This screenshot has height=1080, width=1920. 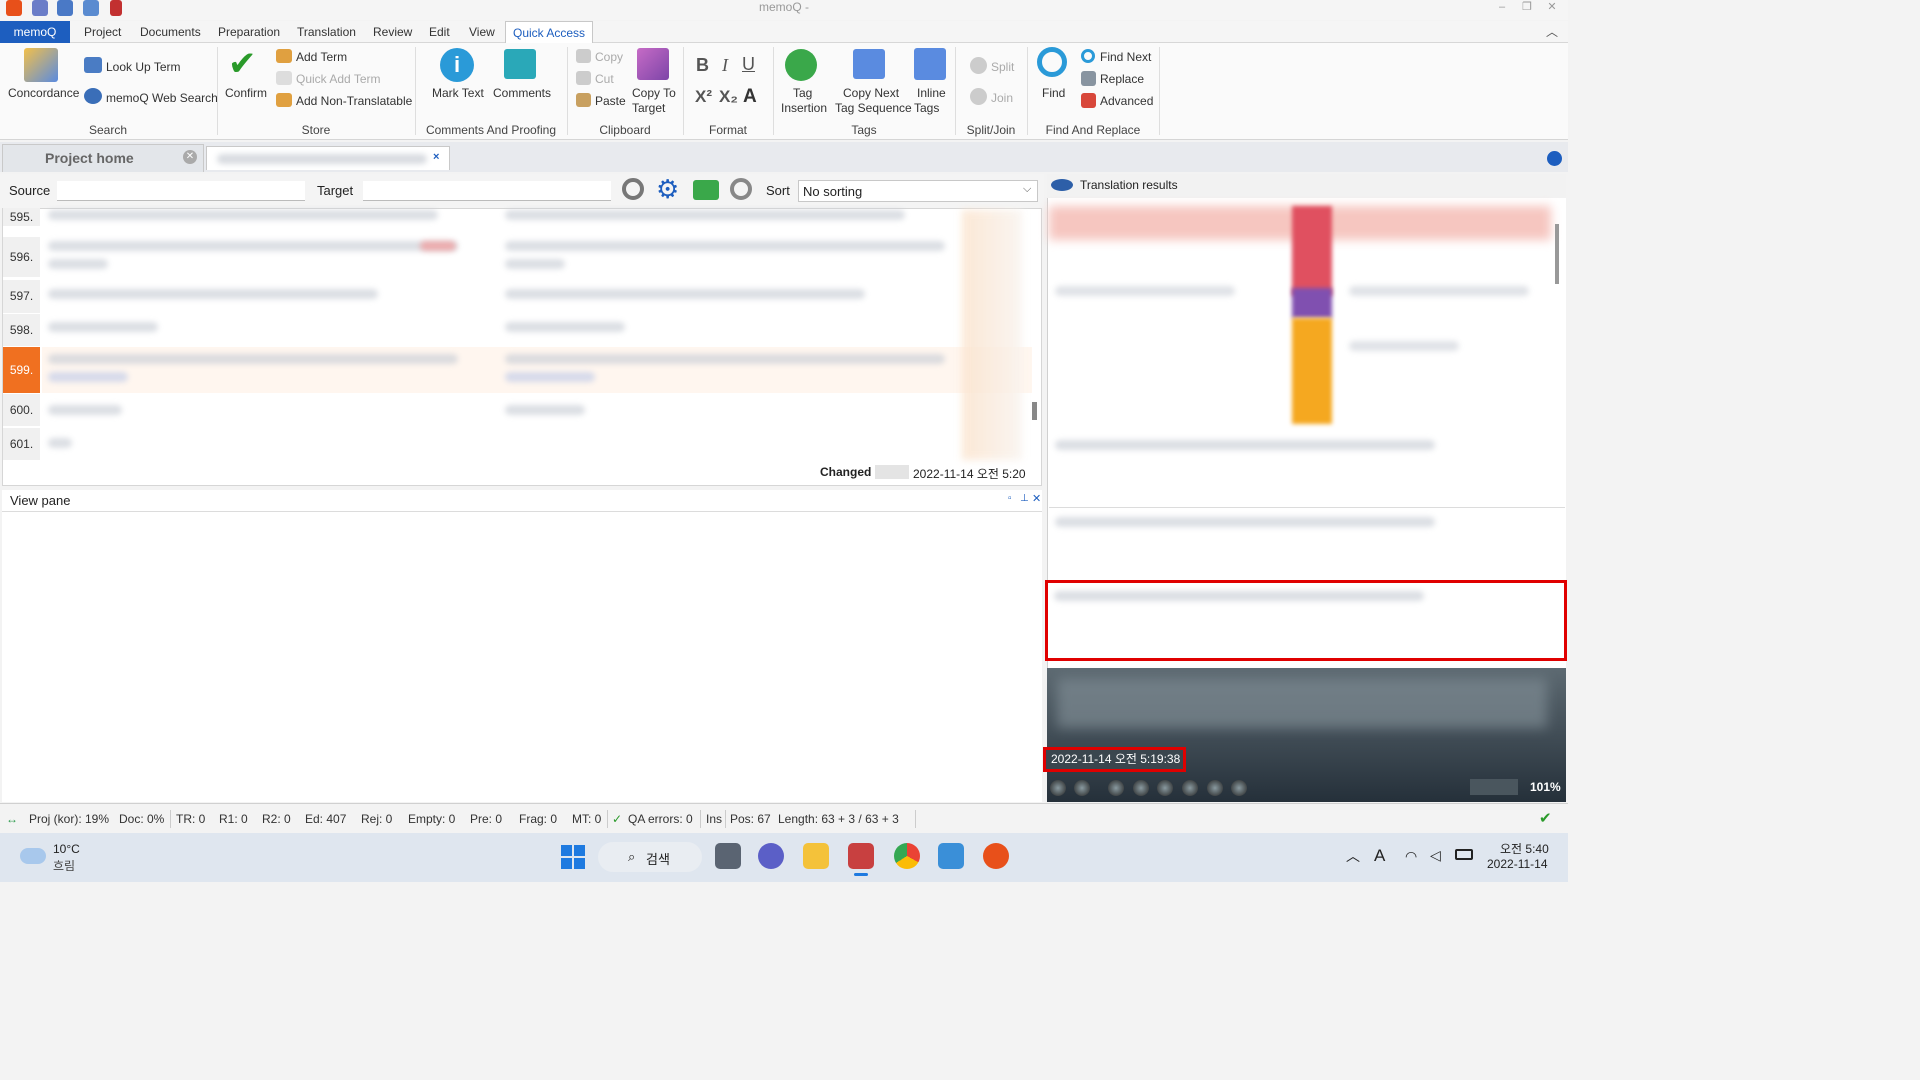 What do you see at coordinates (633, 189) in the screenshot?
I see `filter-search-icon` at bounding box center [633, 189].